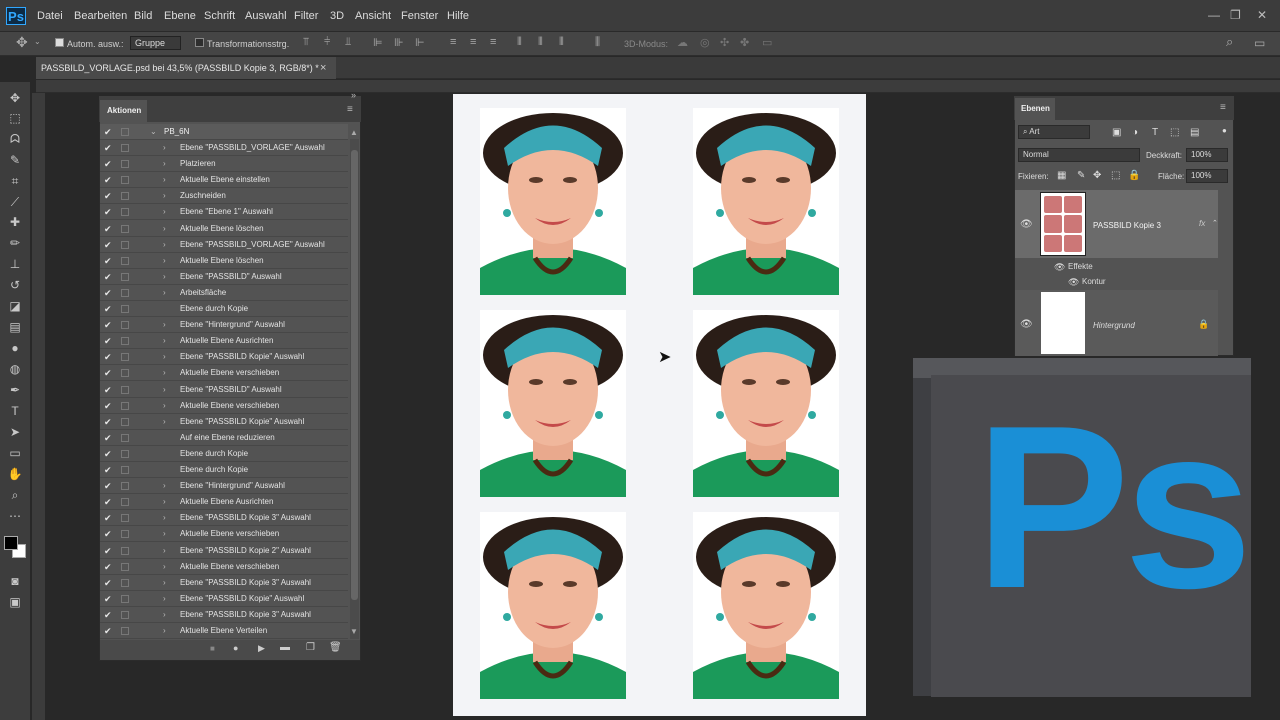 The width and height of the screenshot is (1280, 720). I want to click on layers-tab: Ebenen, so click(1035, 109).